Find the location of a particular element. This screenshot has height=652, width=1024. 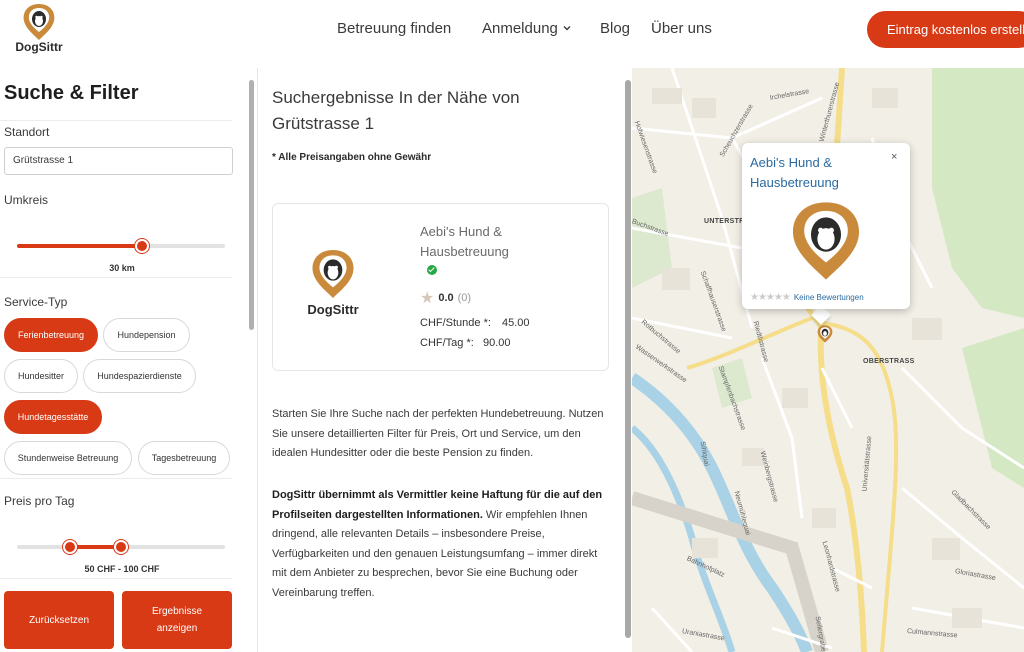

popup-logo is located at coordinates (826, 241).